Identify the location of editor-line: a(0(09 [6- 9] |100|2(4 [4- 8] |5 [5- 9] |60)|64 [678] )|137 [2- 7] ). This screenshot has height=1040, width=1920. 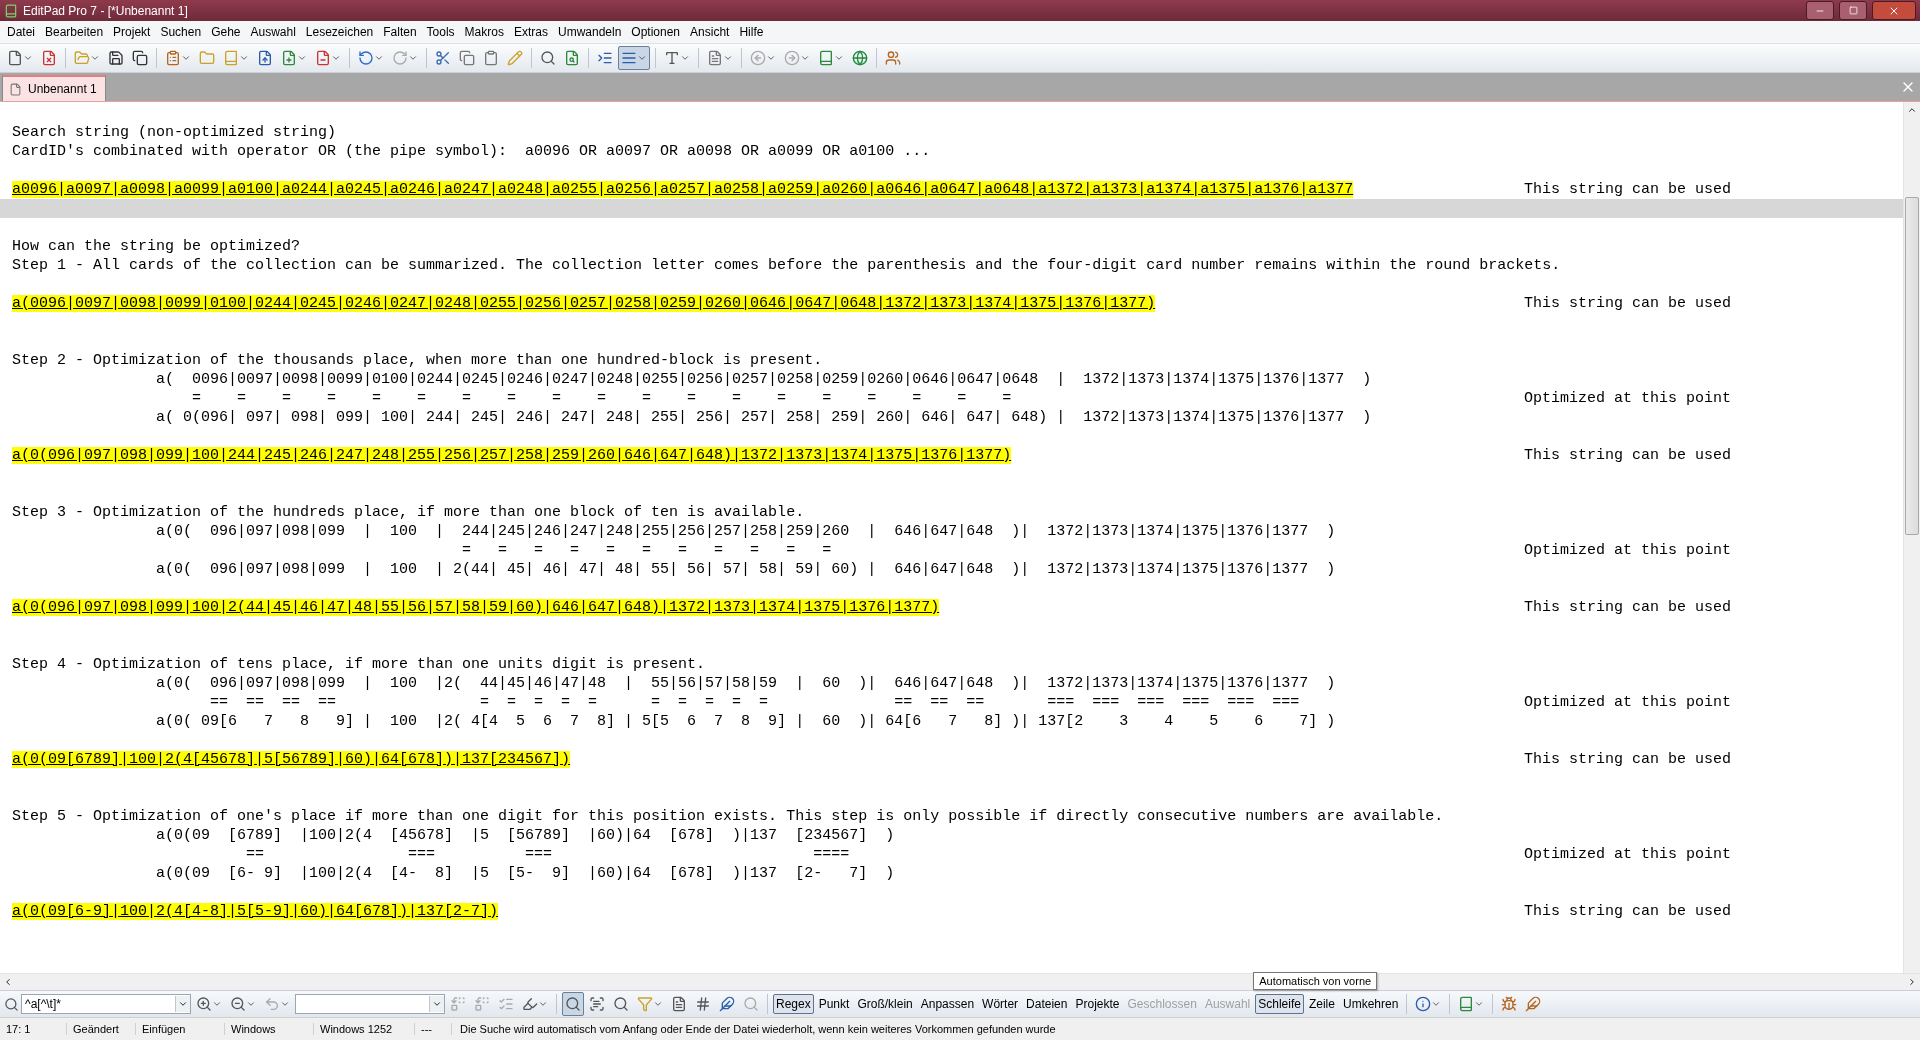
(525, 873).